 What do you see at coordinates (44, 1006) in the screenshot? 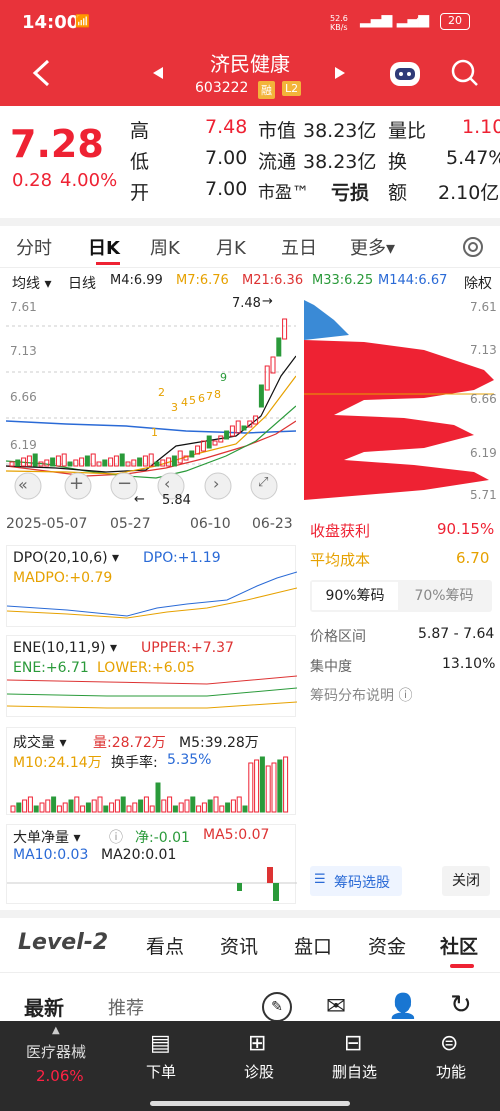
I see `tab-latest: 最新` at bounding box center [44, 1006].